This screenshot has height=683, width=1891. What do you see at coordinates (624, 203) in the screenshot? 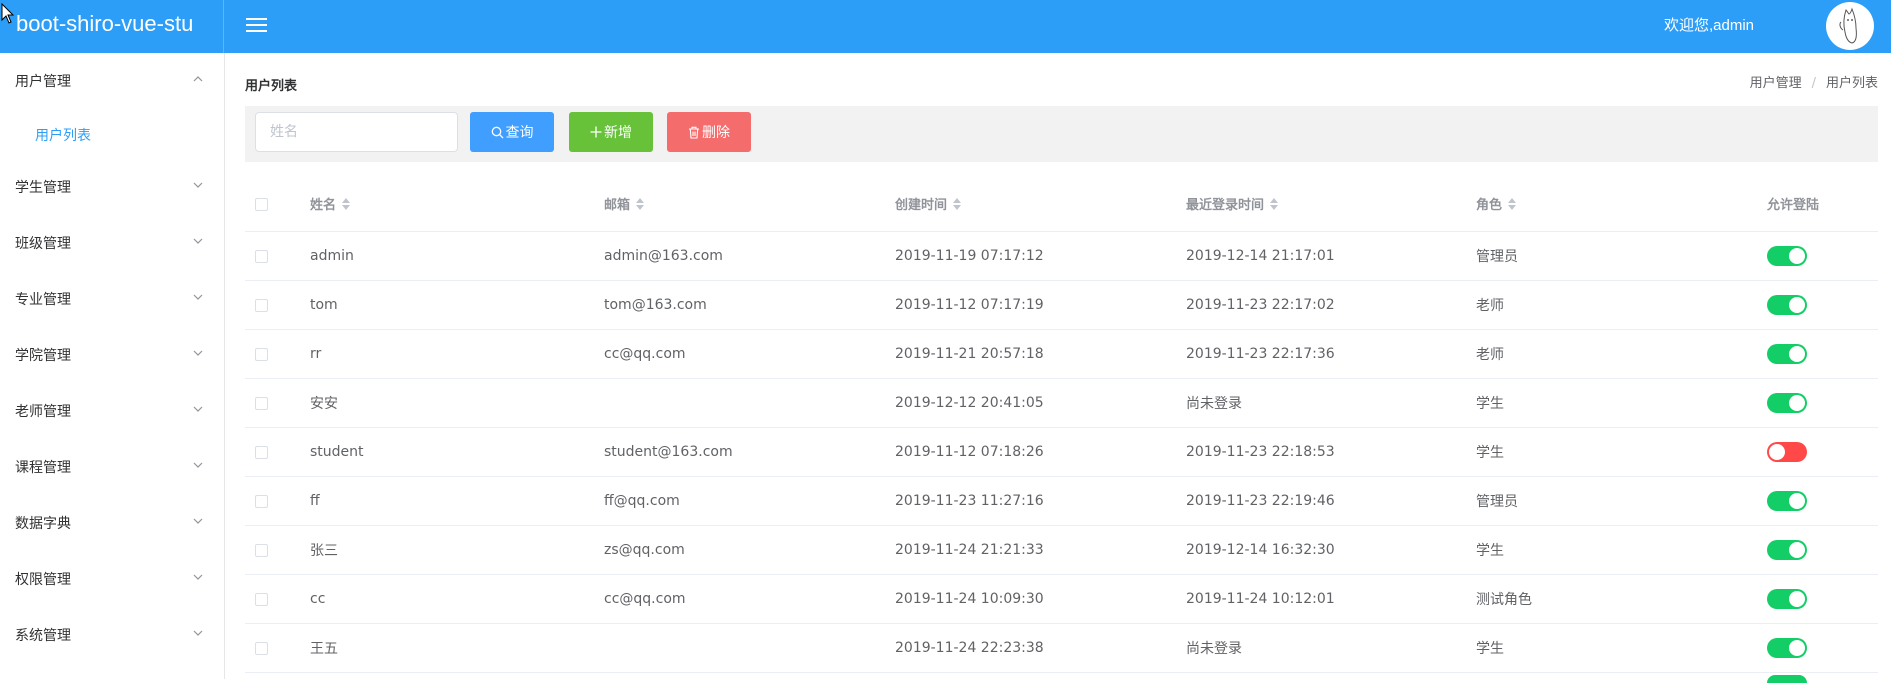
I see `column-header-email: 邮箱` at bounding box center [624, 203].